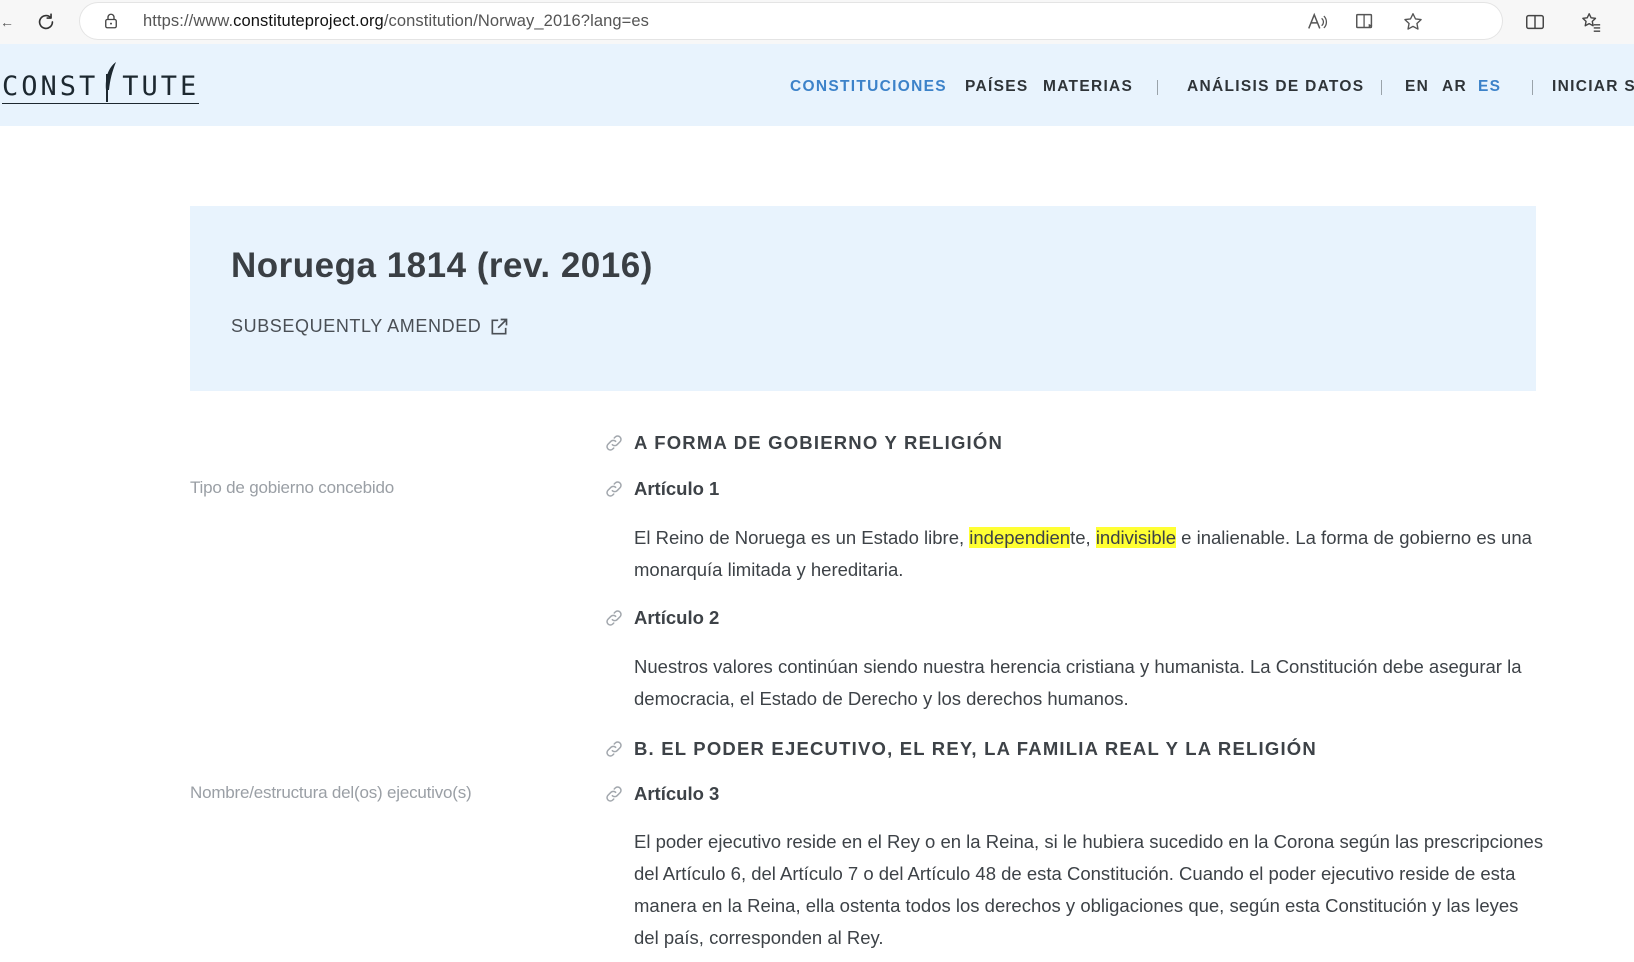  I want to click on nav-materias: MATERIAS, so click(1088, 89).